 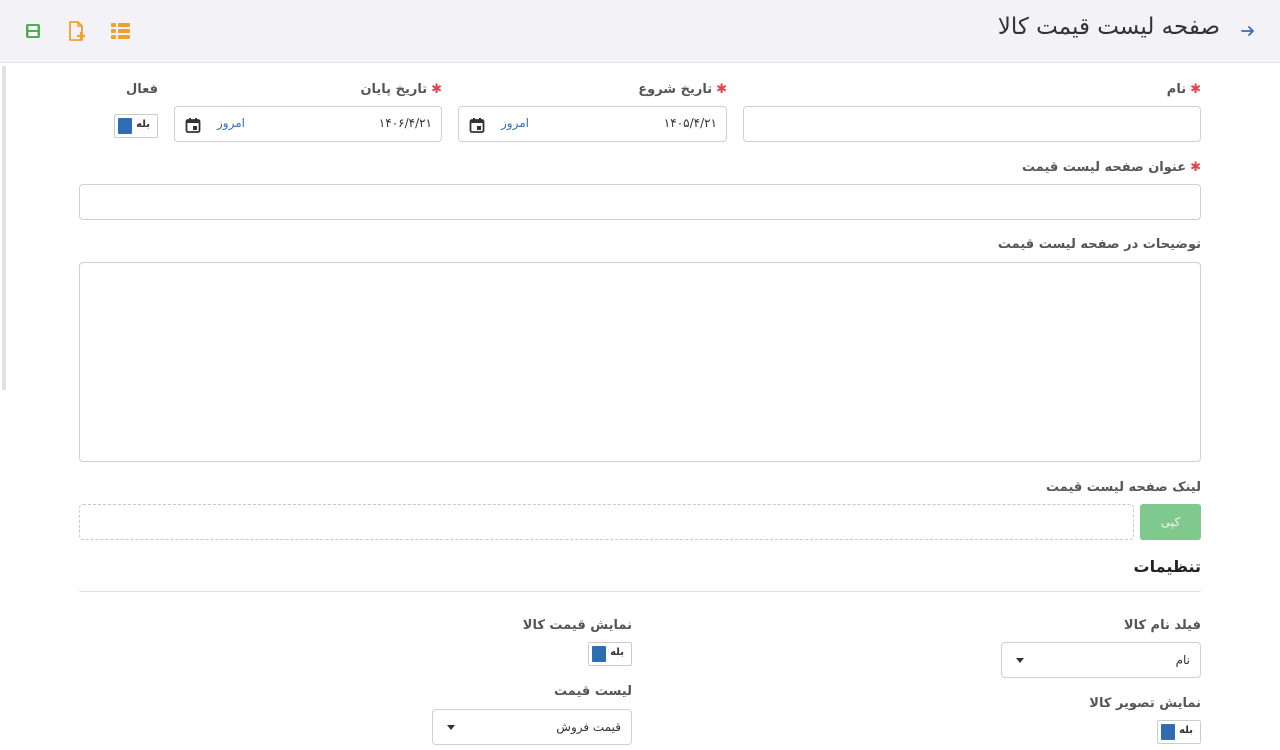 I want to click on arrow-right-icon, so click(x=1248, y=31).